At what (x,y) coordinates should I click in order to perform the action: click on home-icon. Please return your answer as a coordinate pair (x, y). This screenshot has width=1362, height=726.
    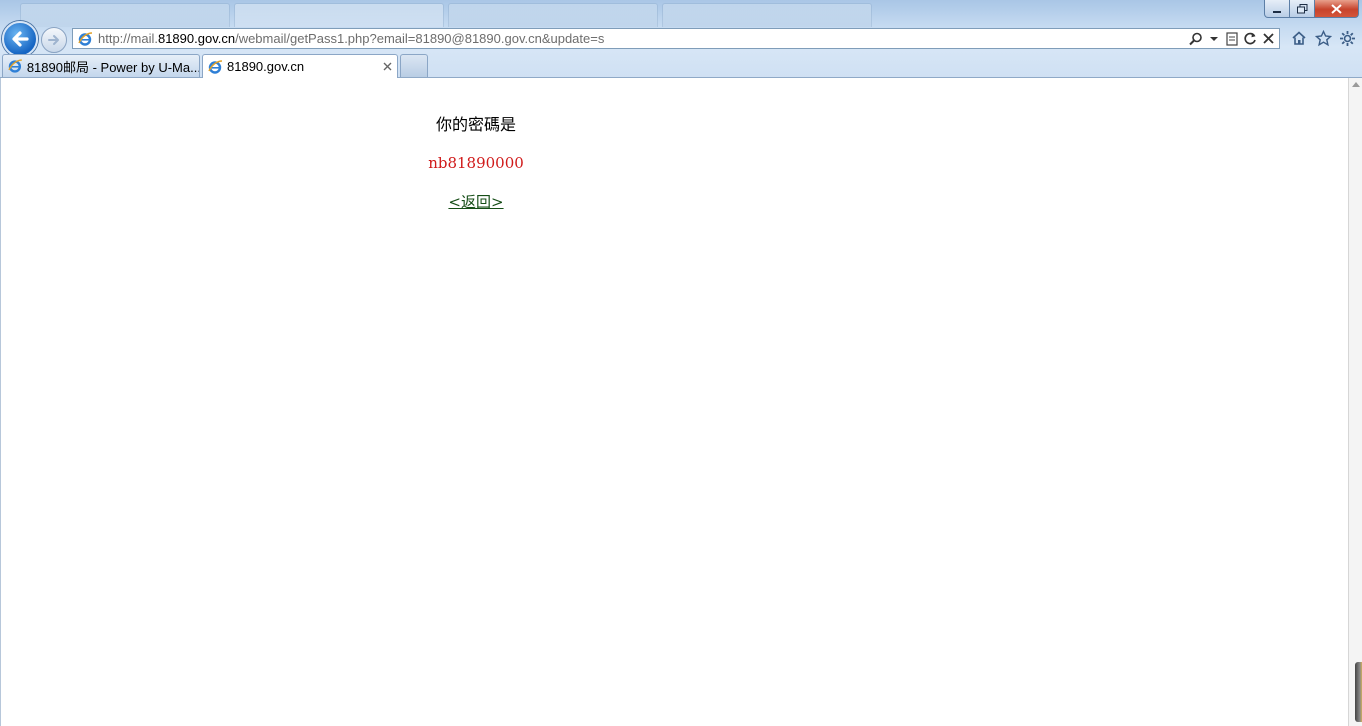
    Looking at the image, I should click on (1299, 38).